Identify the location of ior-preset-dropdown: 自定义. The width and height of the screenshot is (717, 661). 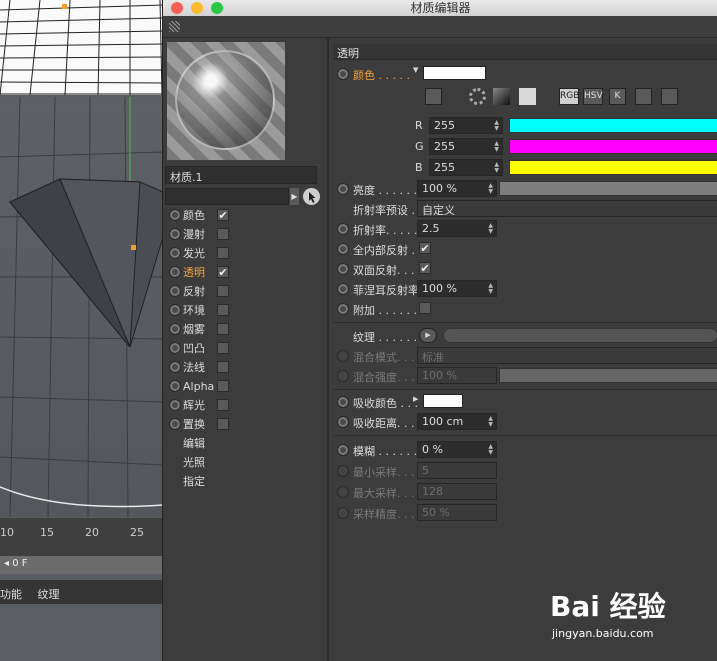
(567, 208).